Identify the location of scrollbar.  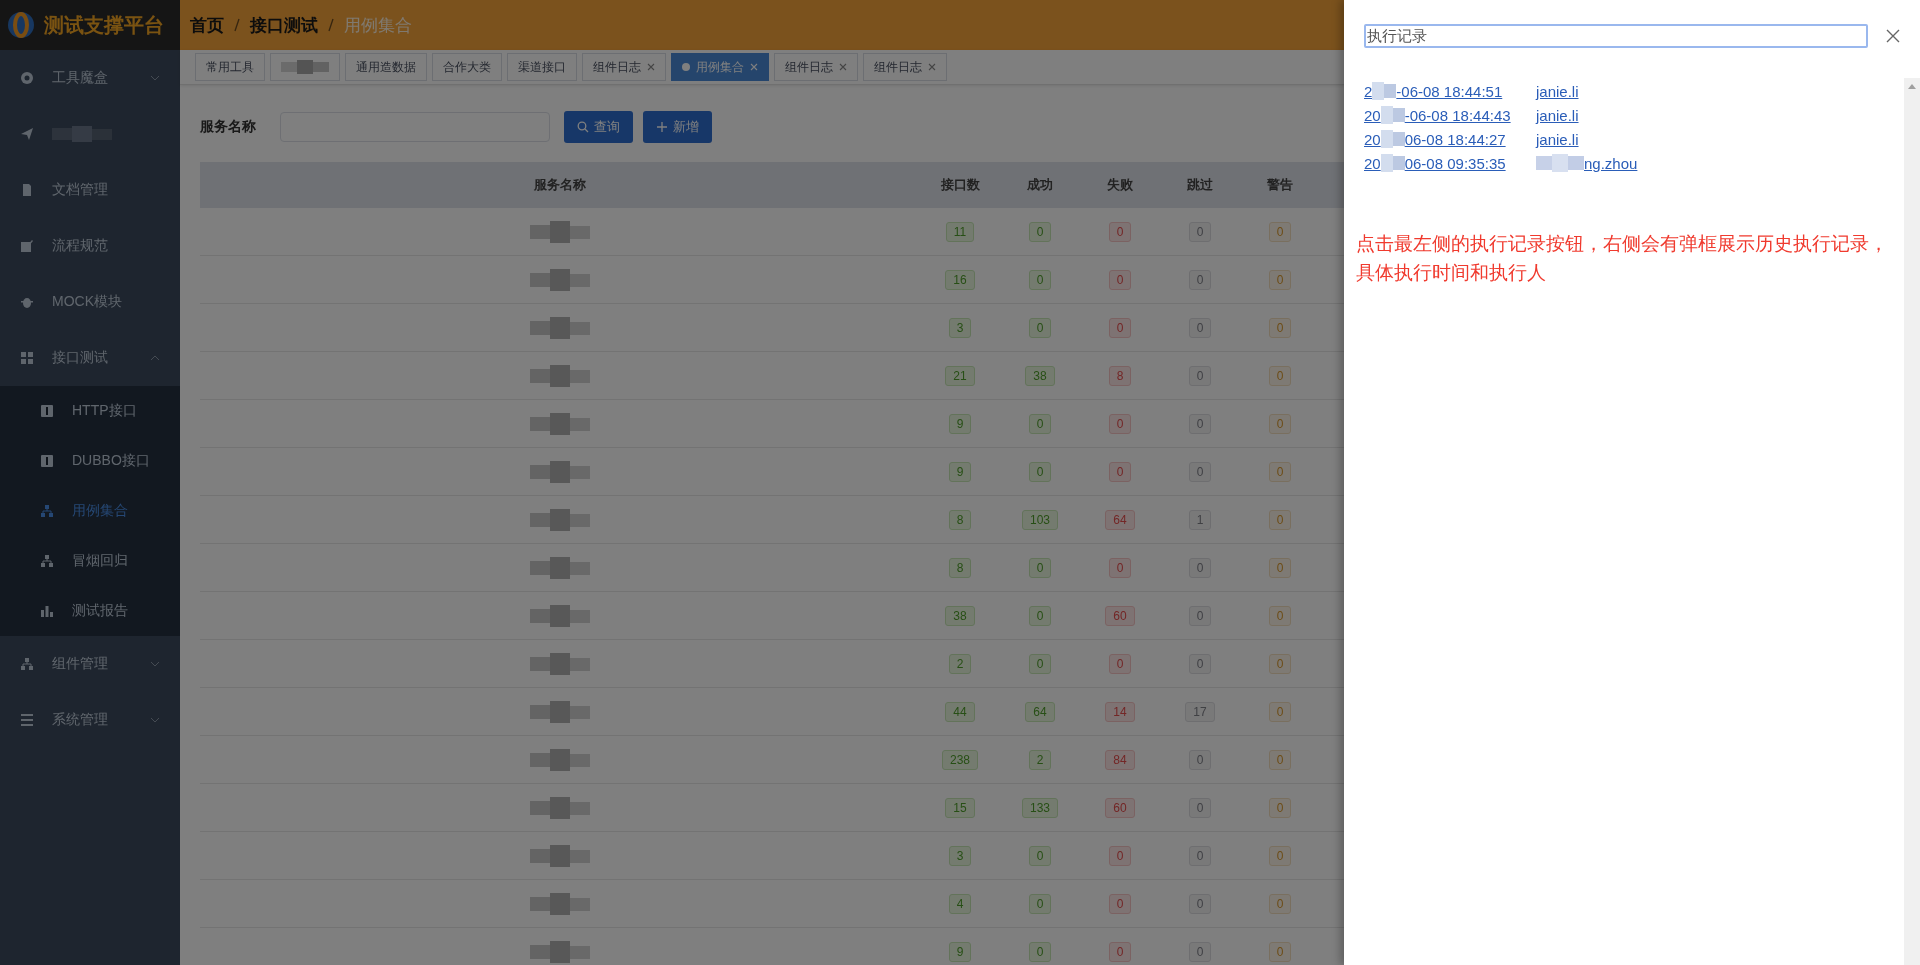
(1912, 521).